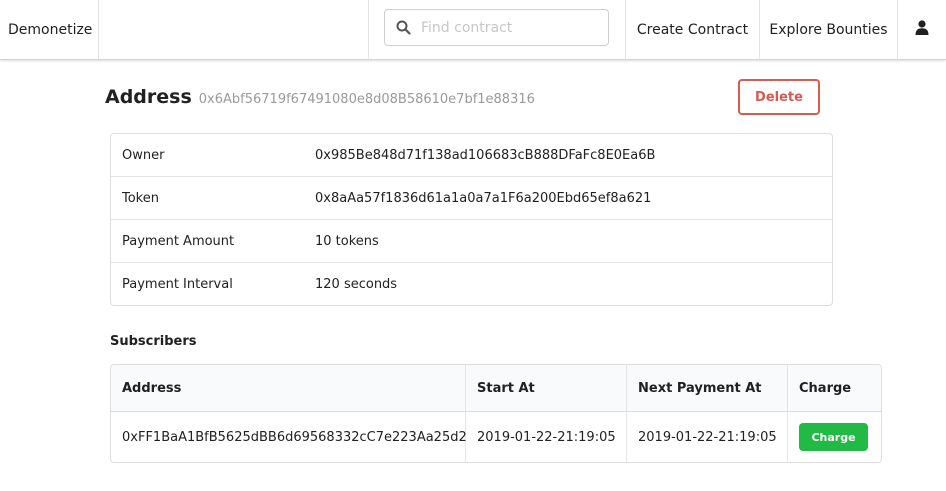 This screenshot has width=946, height=491. Describe the element at coordinates (546, 388) in the screenshot. I see `column-header-start-at: Start At` at that location.